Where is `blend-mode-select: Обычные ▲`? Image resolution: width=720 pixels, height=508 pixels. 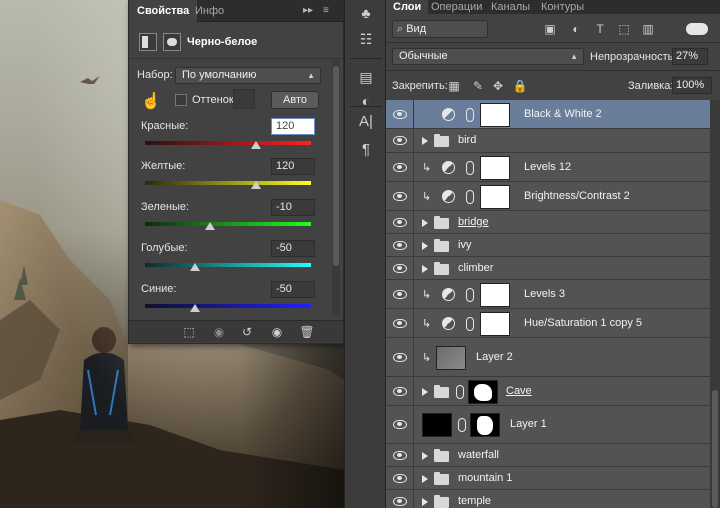
blend-mode-select: Обычные ▲ is located at coordinates (488, 56).